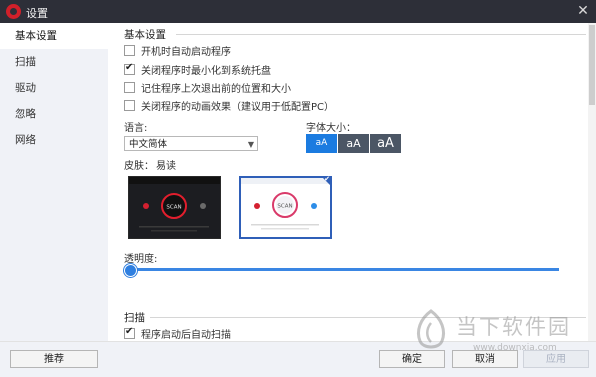 The image size is (596, 377). Describe the element at coordinates (206, 71) in the screenshot. I see `option-label: 关闭程序时最小化到系统托盘` at that location.